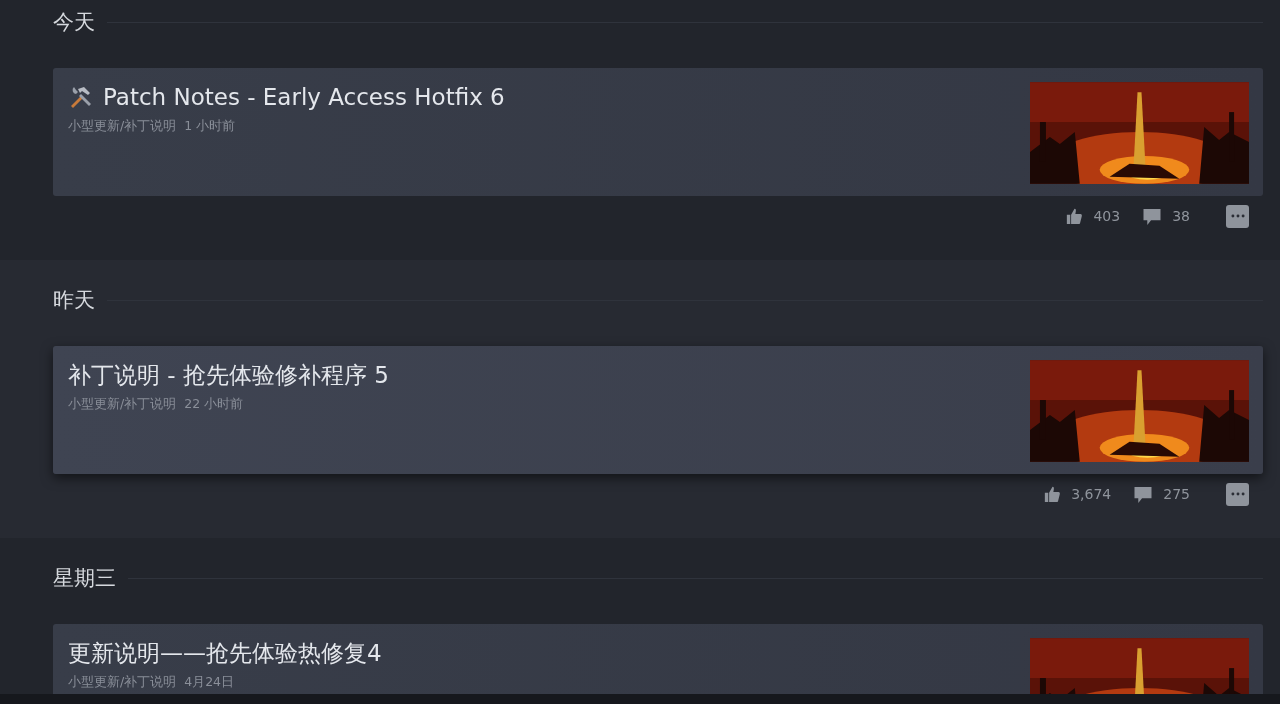 The width and height of the screenshot is (1280, 704). Describe the element at coordinates (84, 578) in the screenshot. I see `day-heading: 星期三` at that location.